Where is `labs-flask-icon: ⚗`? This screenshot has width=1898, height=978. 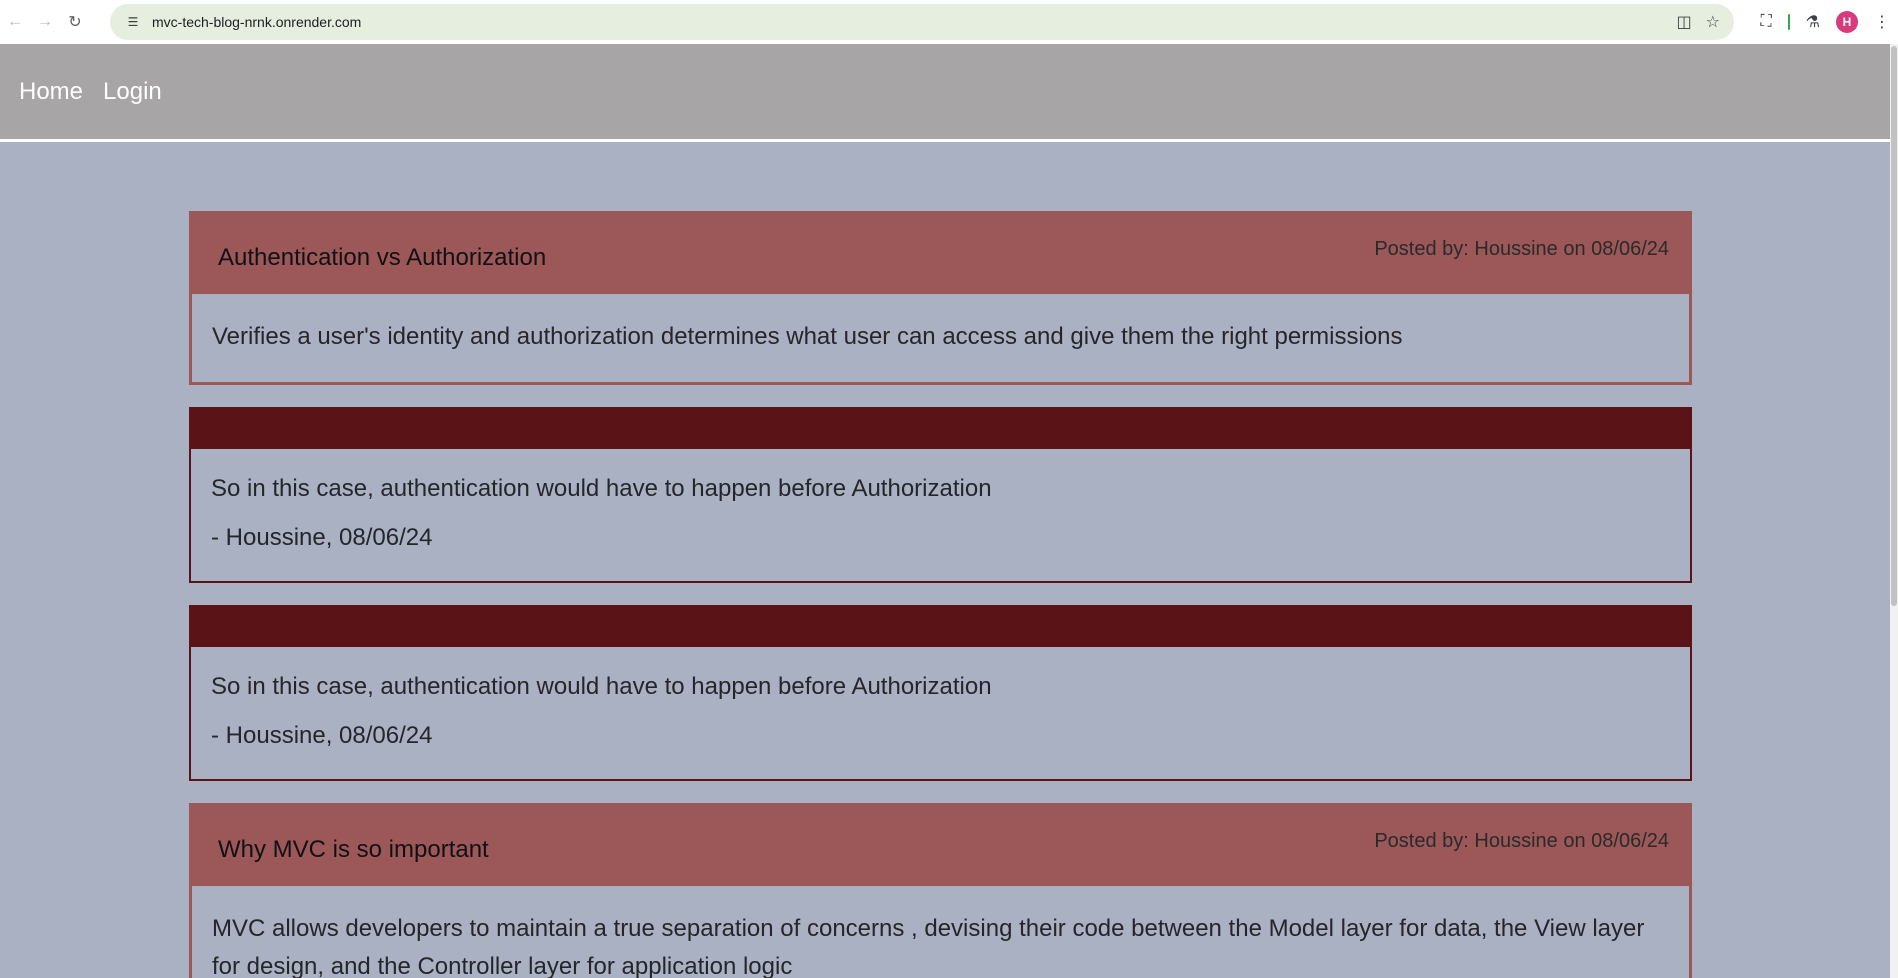 labs-flask-icon: ⚗ is located at coordinates (1813, 22).